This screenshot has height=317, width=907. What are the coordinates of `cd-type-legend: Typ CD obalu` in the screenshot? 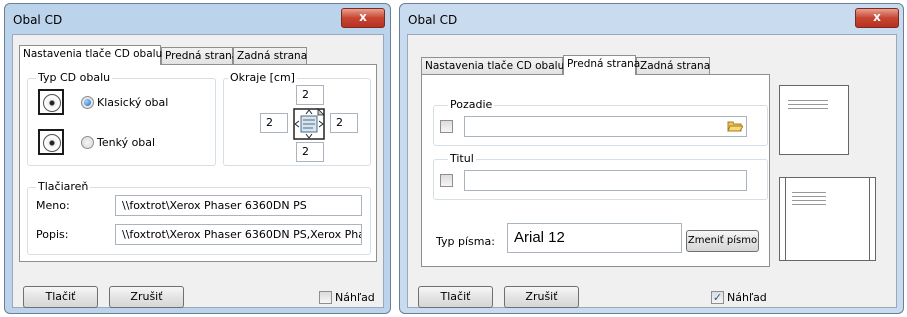 It's located at (74, 77).